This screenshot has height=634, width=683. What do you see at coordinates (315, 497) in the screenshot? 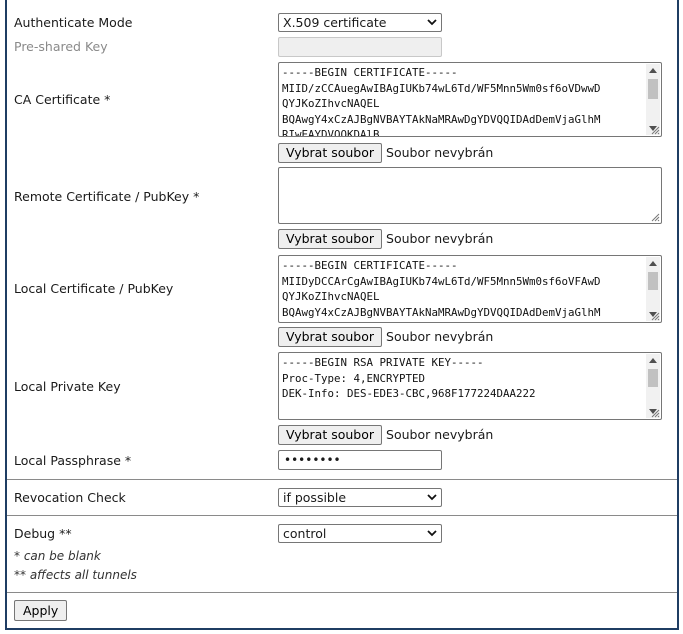
I see `revocation-value: if possible` at bounding box center [315, 497].